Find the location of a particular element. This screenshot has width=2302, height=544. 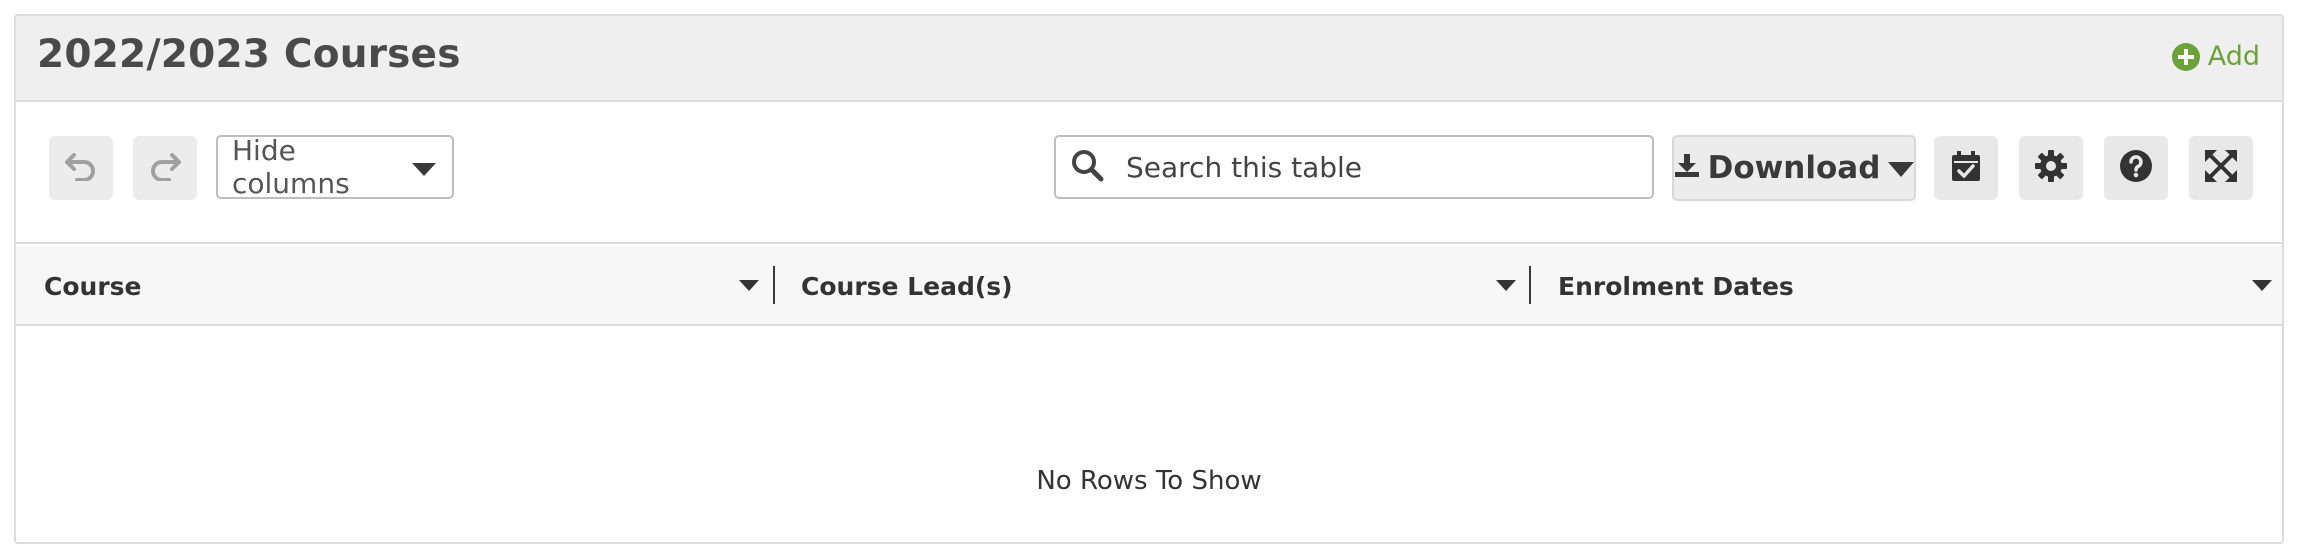

column-header-label: Course Lead(s) is located at coordinates (907, 286).